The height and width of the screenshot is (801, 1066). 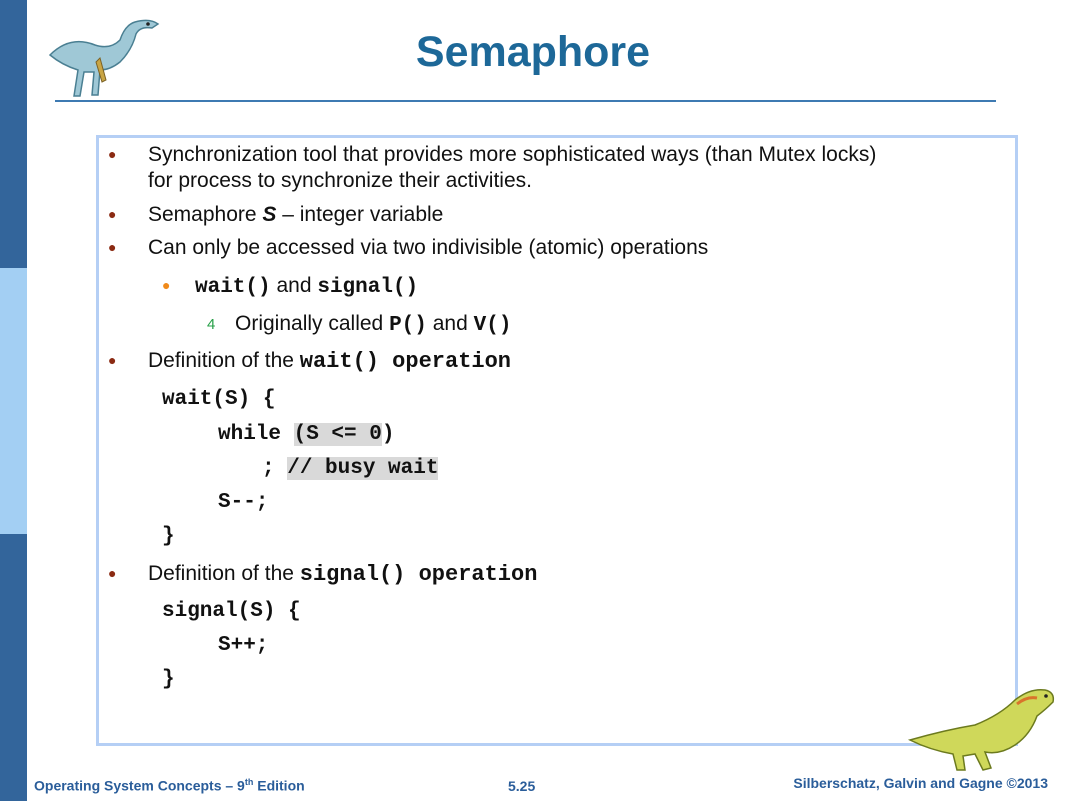 I want to click on code-line: signal(S) {, so click(x=231, y=611).